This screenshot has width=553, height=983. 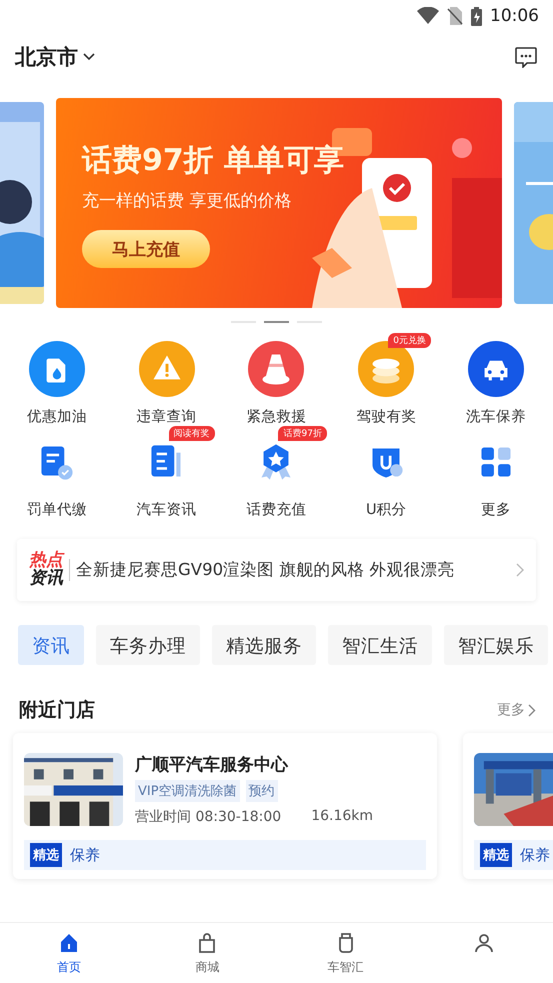 What do you see at coordinates (69, 953) in the screenshot?
I see `nav-tab: 首页` at bounding box center [69, 953].